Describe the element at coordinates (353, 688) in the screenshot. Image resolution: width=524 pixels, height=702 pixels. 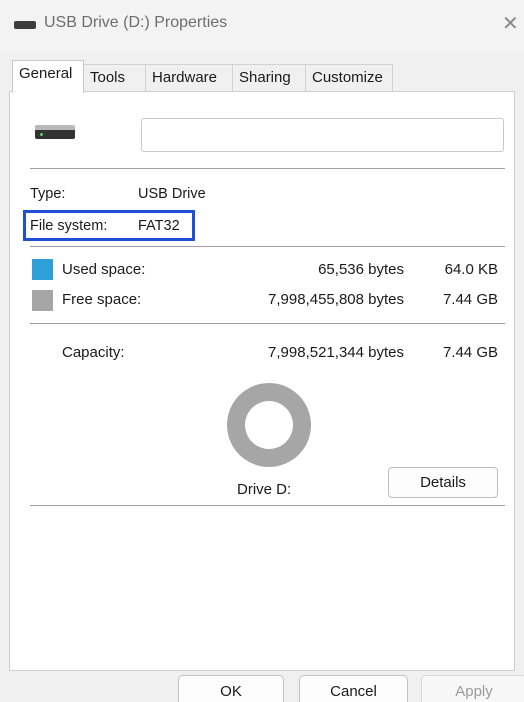
I see `cancel-button: Cancel` at that location.